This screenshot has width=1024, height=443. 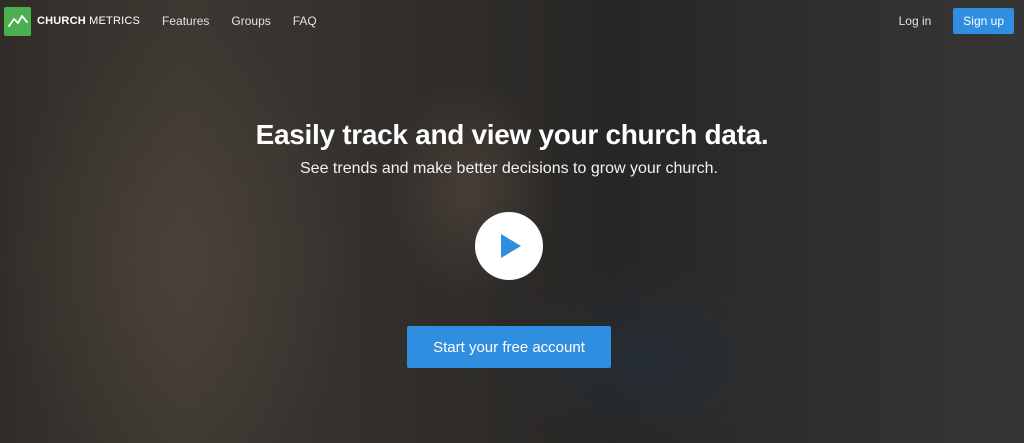 What do you see at coordinates (512, 134) in the screenshot?
I see `hero-headline: Easily track and view your church data.` at bounding box center [512, 134].